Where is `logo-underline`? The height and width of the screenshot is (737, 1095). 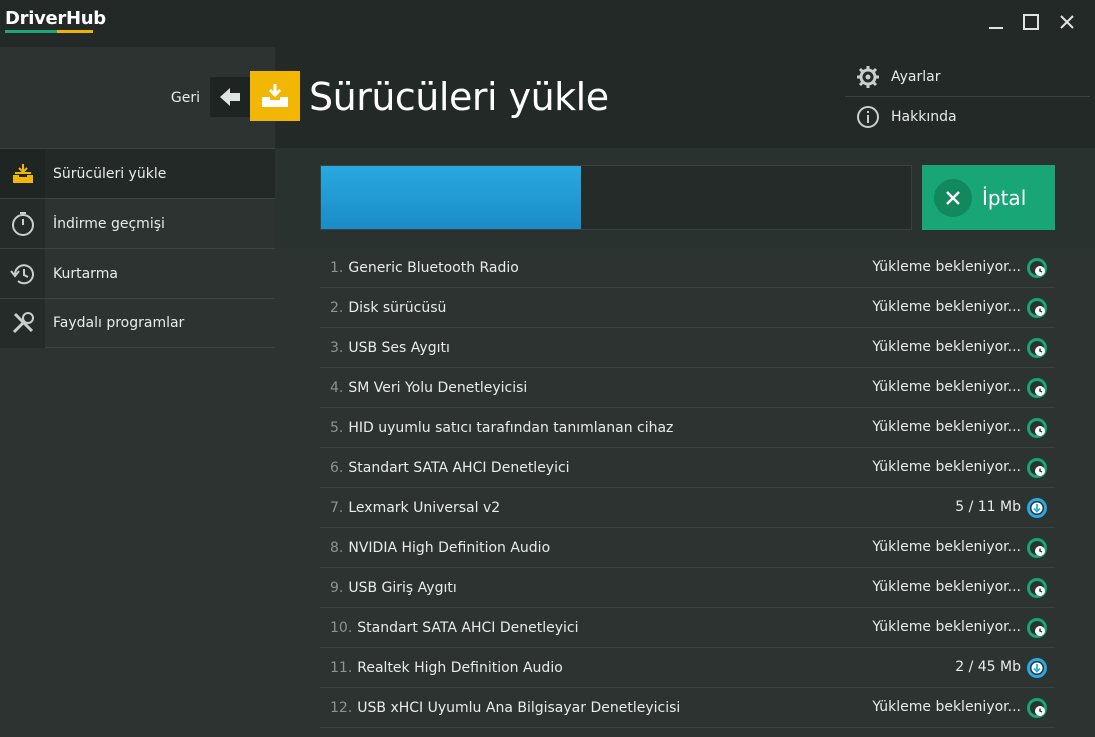 logo-underline is located at coordinates (49, 31).